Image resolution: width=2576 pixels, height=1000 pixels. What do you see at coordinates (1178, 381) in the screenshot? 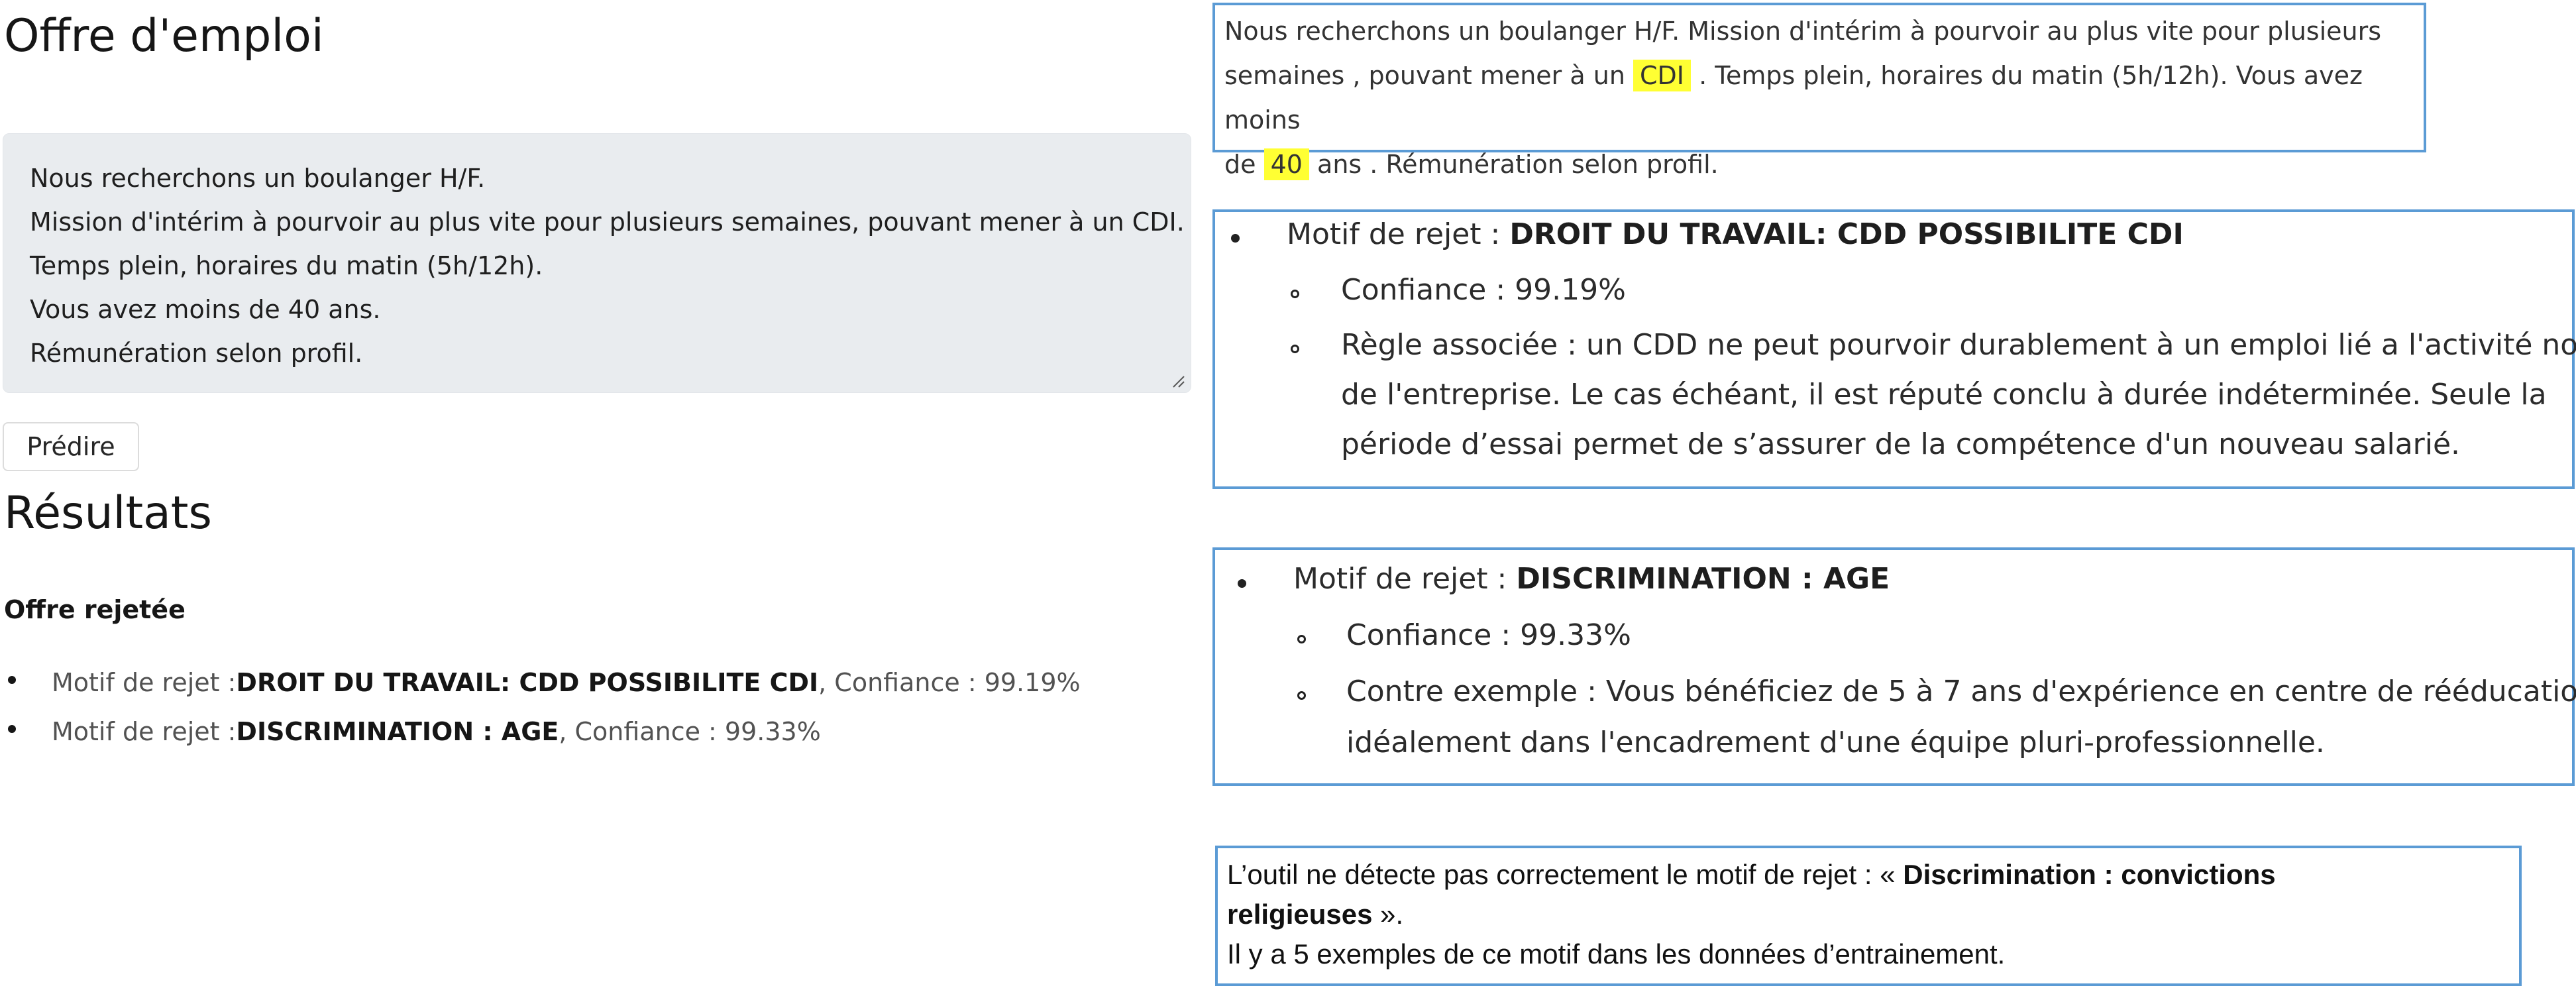
I see `resize-handle-icon` at bounding box center [1178, 381].